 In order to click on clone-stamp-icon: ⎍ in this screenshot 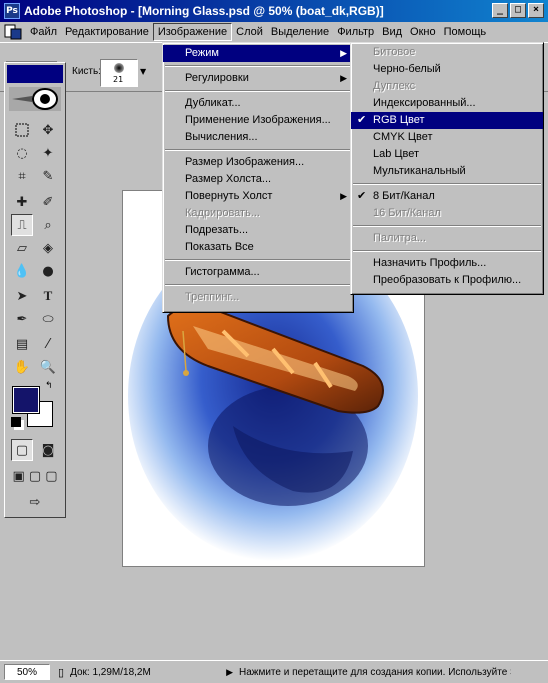, I will do `click(22, 225)`.